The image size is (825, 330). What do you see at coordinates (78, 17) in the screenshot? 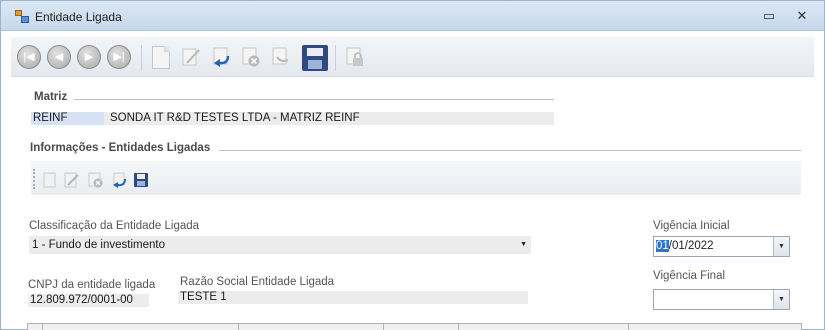
I see `window-title: Entidade Ligada` at bounding box center [78, 17].